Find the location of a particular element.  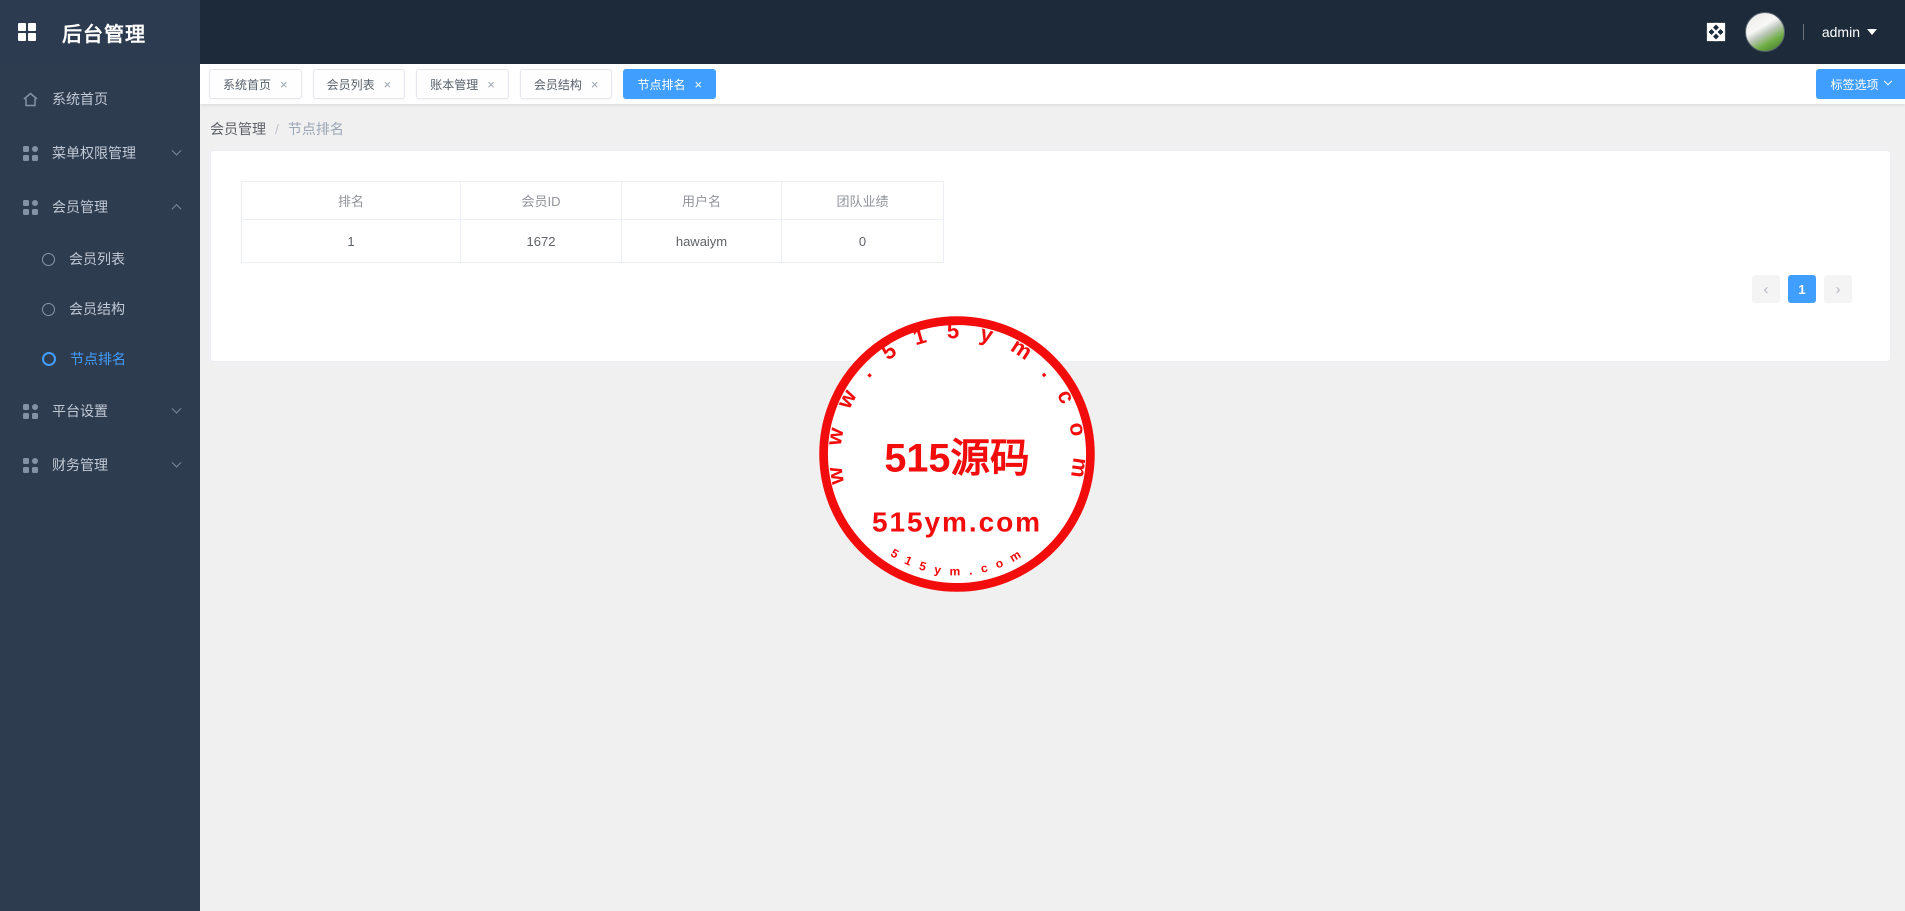

sidebar-item-member-management: 会员管理 is located at coordinates (100, 207).